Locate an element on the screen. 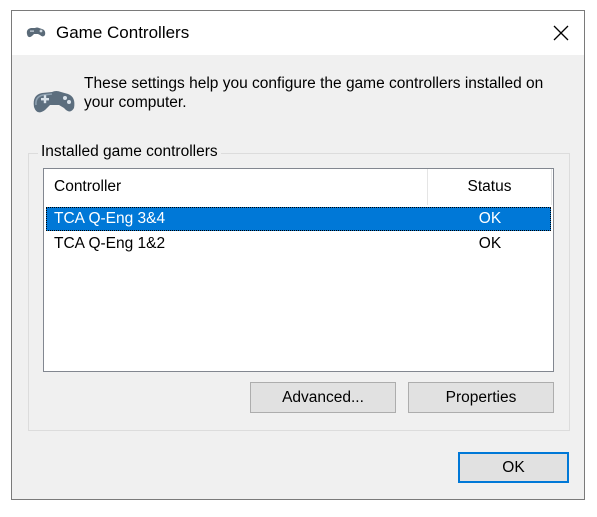 Image resolution: width=597 pixels, height=517 pixels. column-header-status: Status is located at coordinates (490, 187).